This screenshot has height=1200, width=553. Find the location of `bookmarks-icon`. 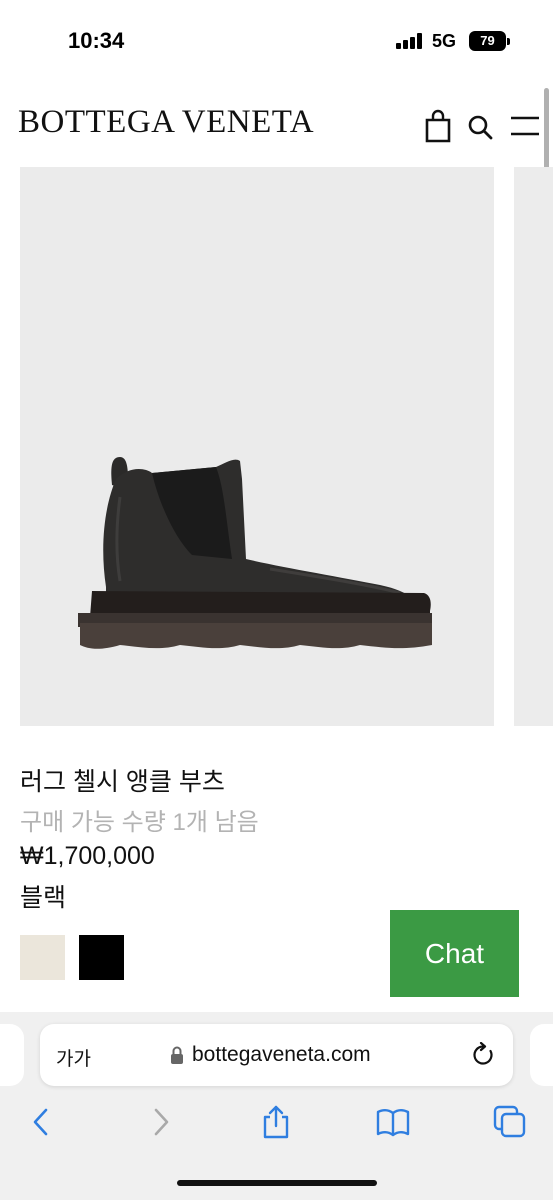

bookmarks-icon is located at coordinates (393, 1122).